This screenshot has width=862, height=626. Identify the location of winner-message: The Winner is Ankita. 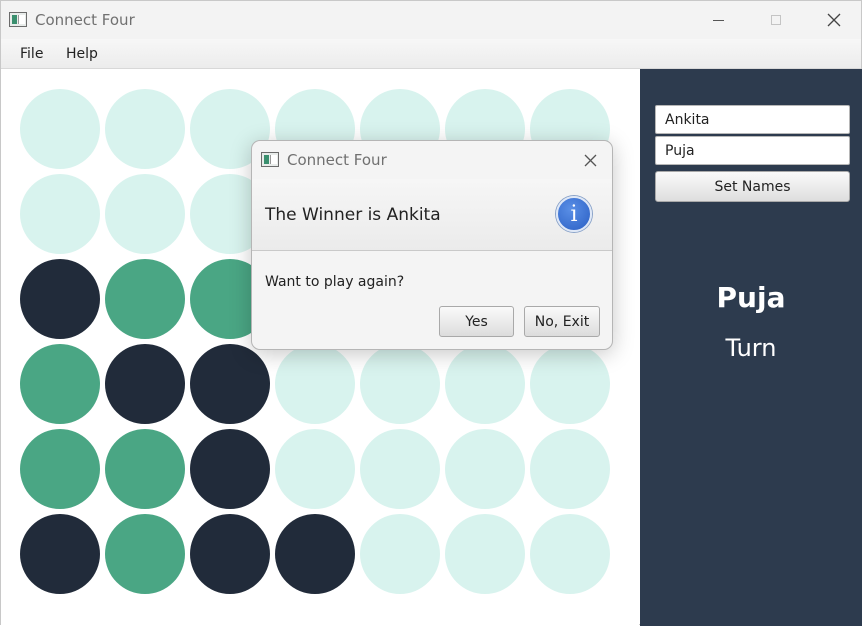
(353, 215).